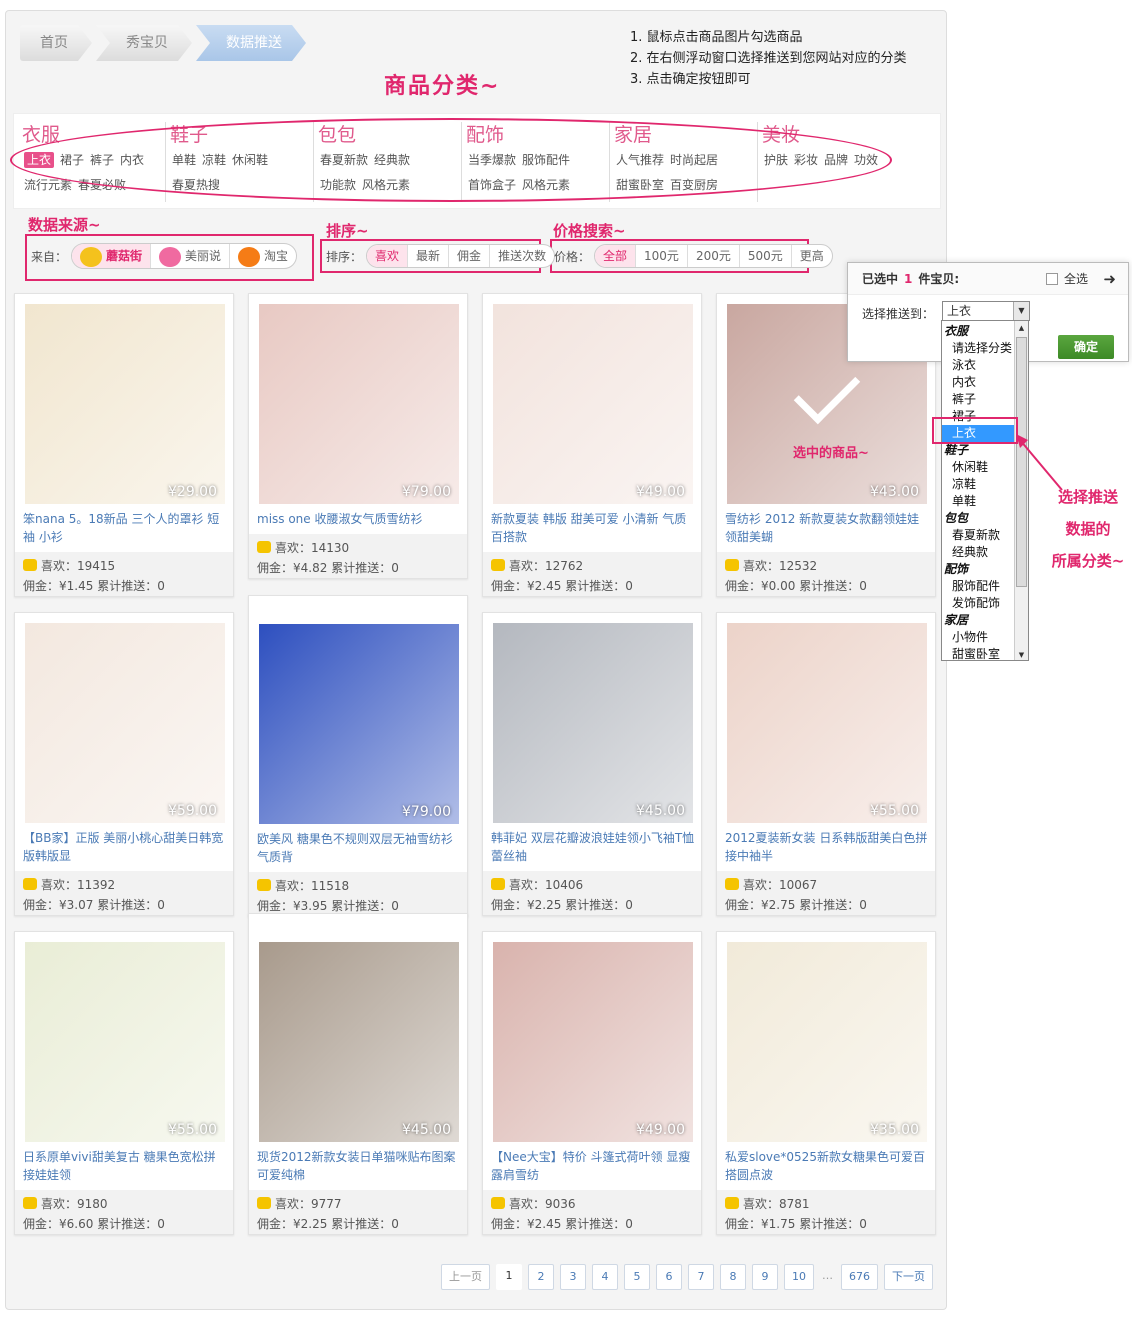 The width and height of the screenshot is (1132, 1317). I want to click on annotation-side-line-2: 数据的, so click(1088, 529).